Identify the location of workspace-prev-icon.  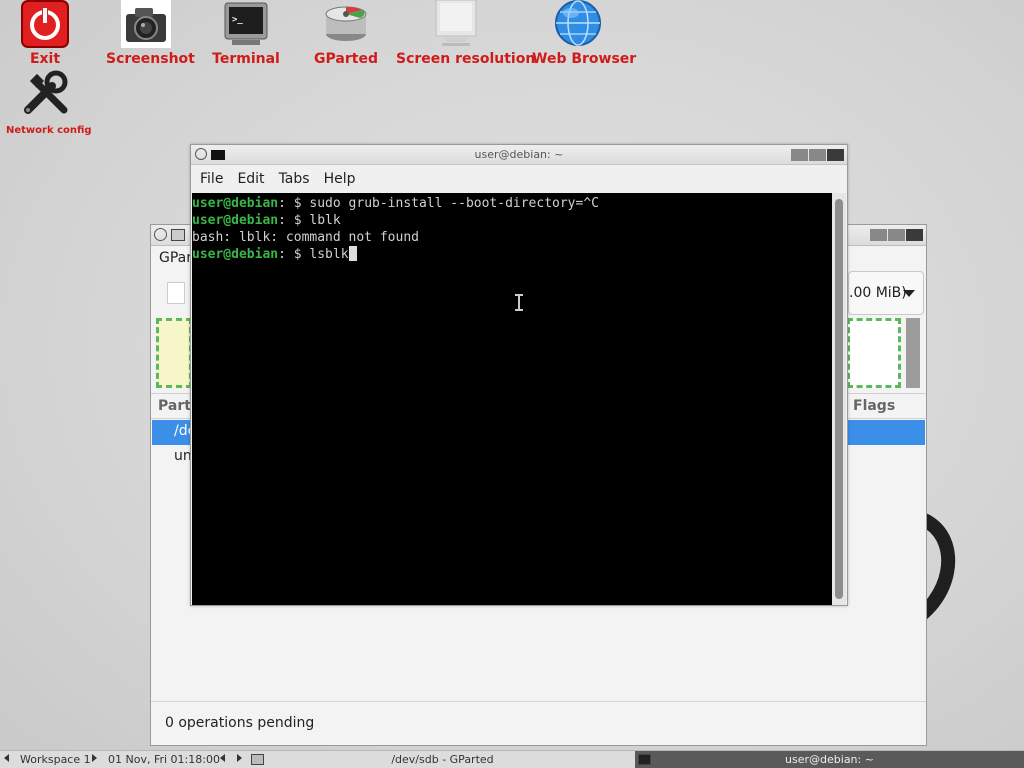
(6, 758).